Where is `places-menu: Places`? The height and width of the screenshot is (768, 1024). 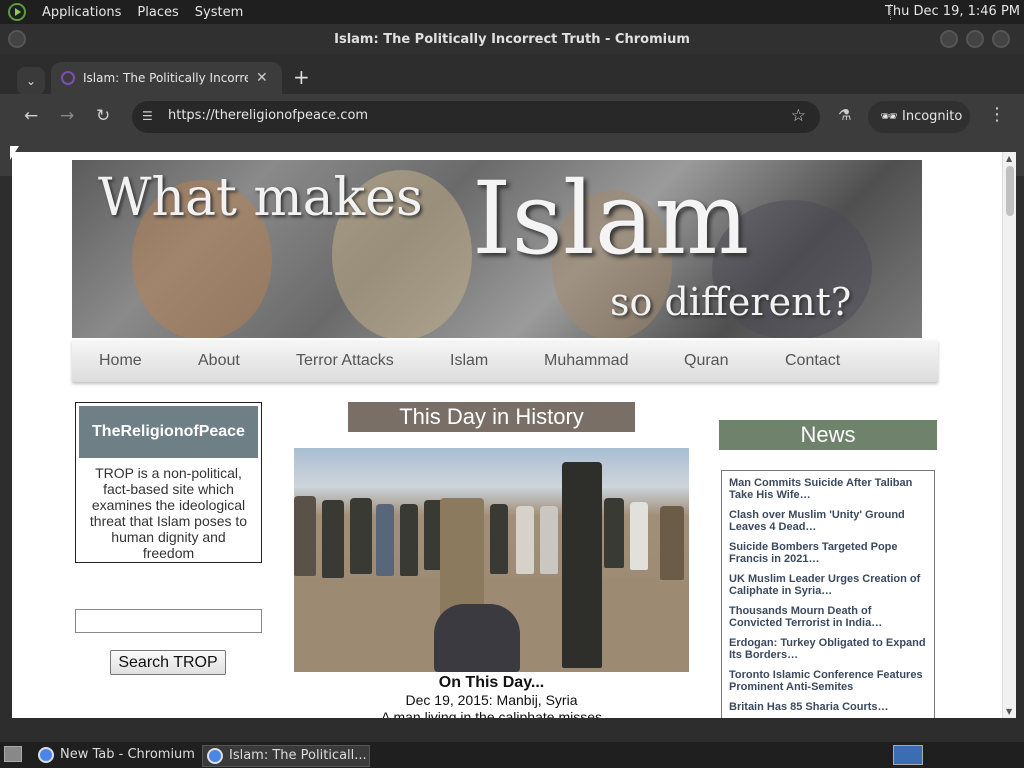
places-menu: Places is located at coordinates (157, 12).